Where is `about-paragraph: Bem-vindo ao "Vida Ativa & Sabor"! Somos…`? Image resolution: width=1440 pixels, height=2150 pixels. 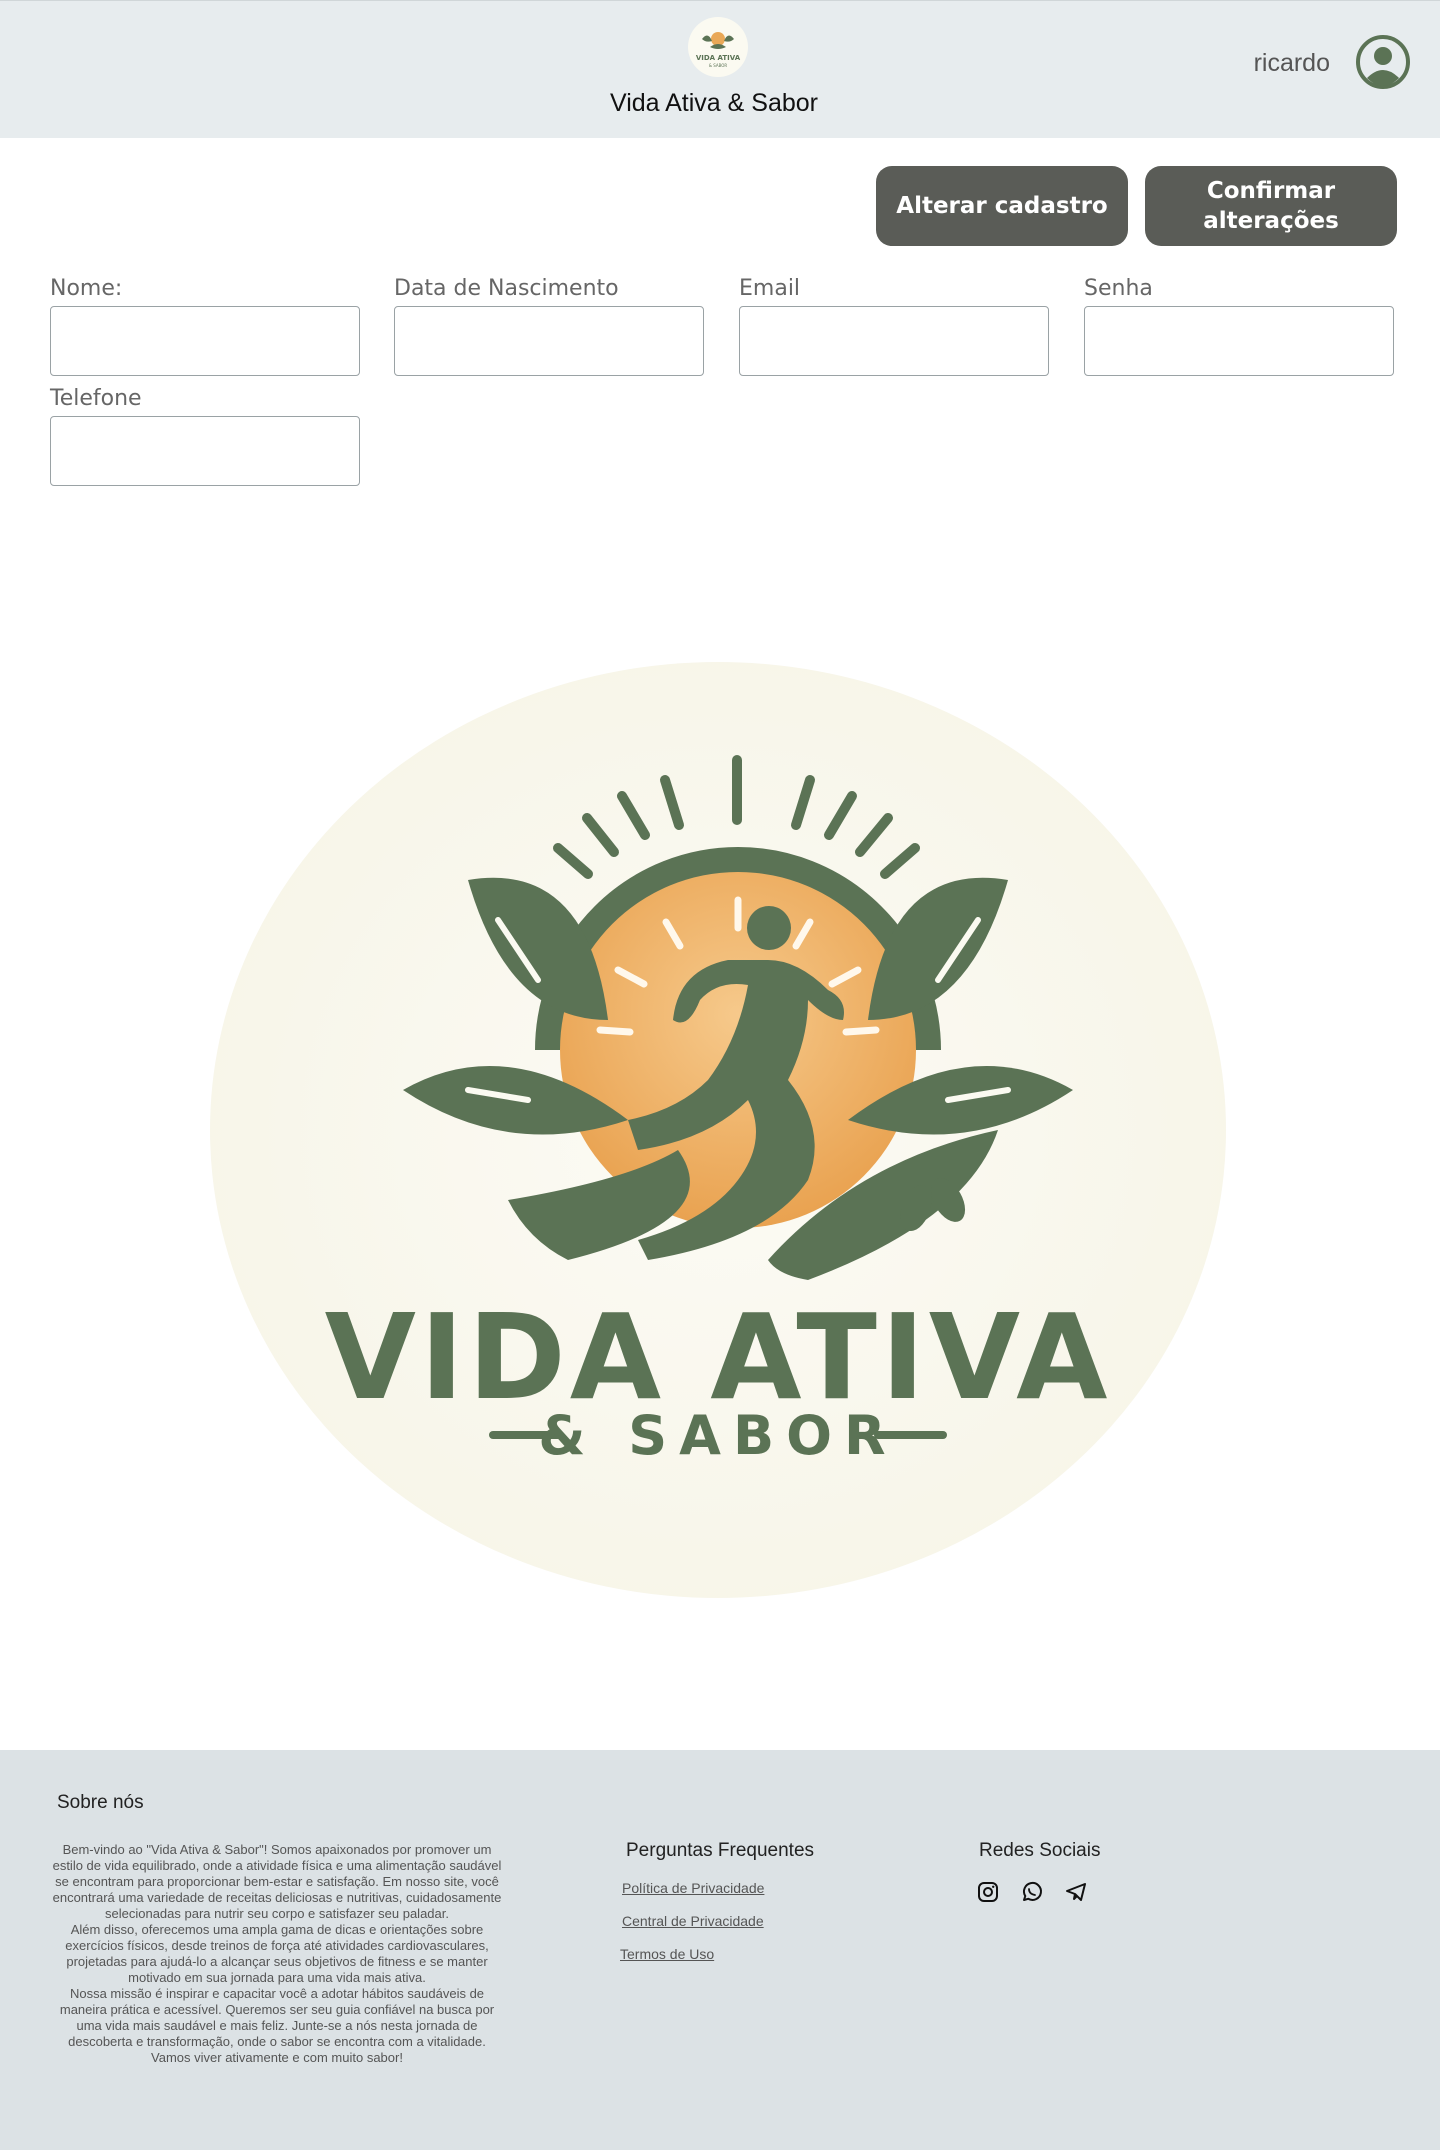
about-paragraph: Bem-vindo ao "Vida Ativa & Sabor"! Somos… is located at coordinates (277, 1881).